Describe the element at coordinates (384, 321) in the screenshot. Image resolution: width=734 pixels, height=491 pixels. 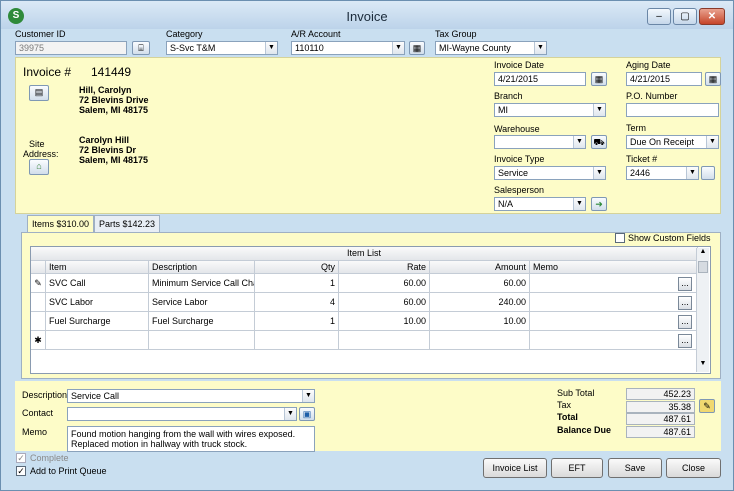
I see `table-cell-rate: 10.00` at that location.